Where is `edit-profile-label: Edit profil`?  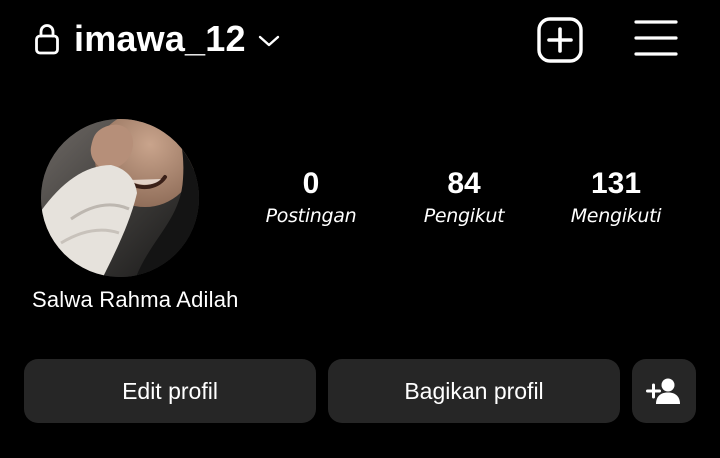
edit-profile-label: Edit profil is located at coordinates (170, 390).